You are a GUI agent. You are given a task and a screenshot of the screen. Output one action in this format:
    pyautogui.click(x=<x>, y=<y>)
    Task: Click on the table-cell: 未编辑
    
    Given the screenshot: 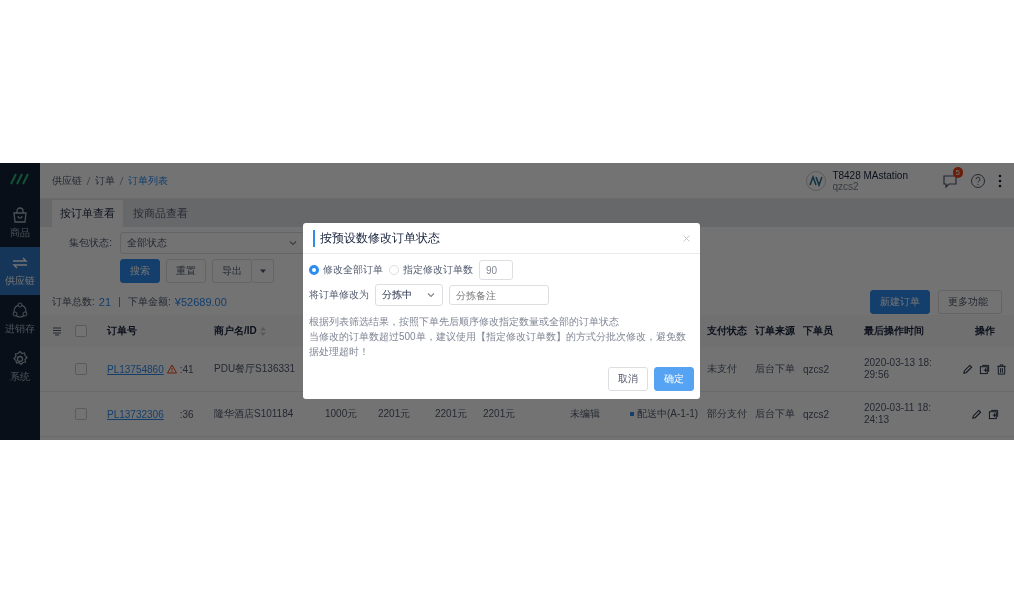 What is the action you would take?
    pyautogui.click(x=585, y=414)
    